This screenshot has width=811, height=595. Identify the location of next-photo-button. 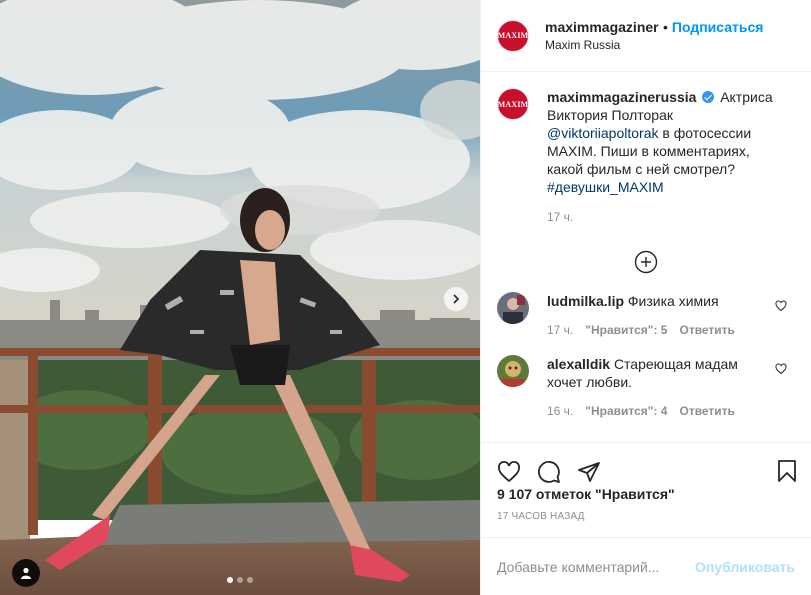
(456, 299).